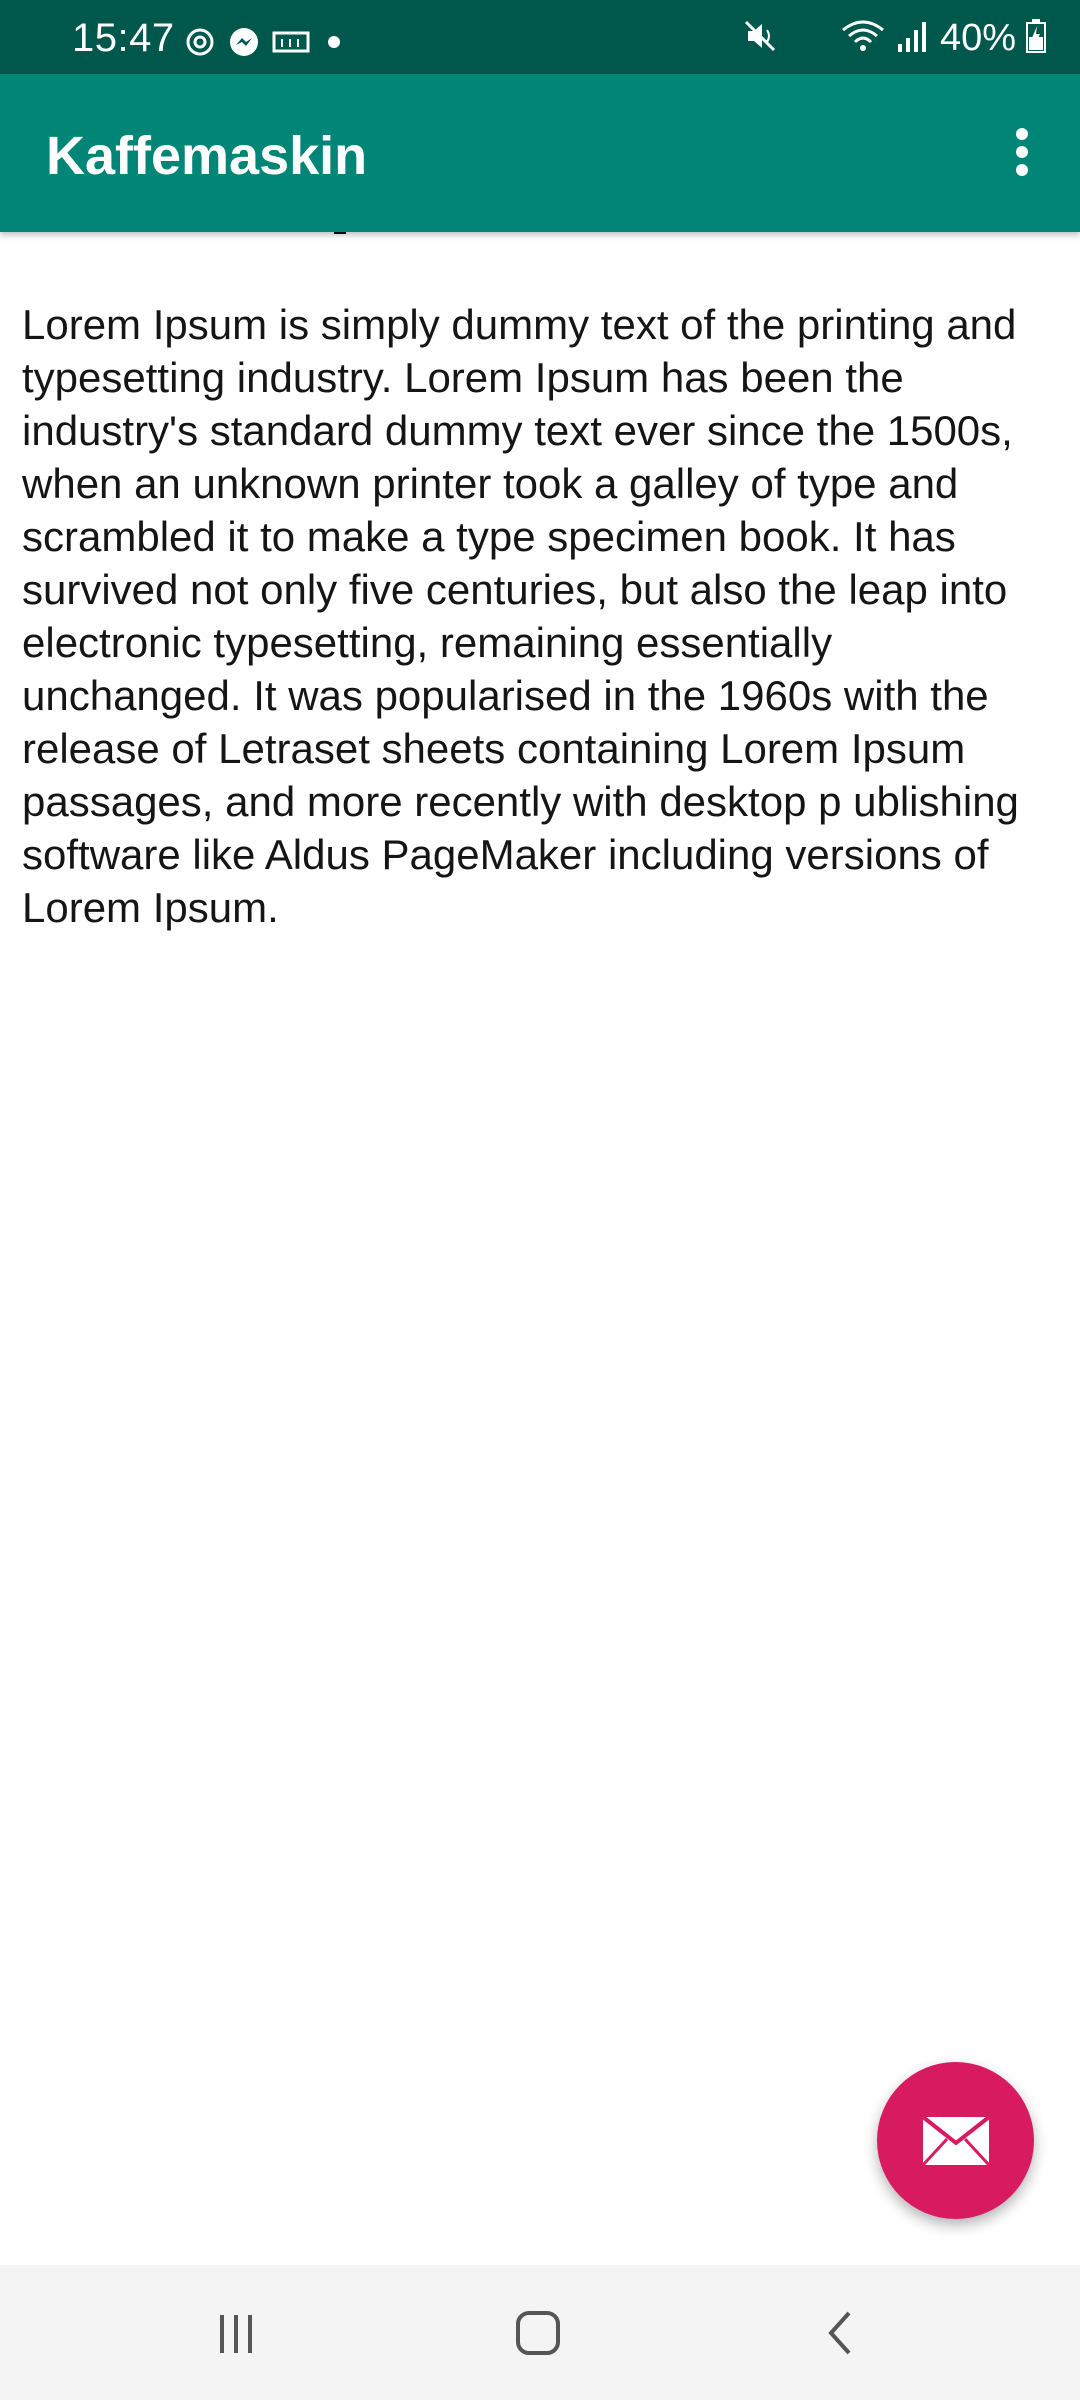 The image size is (1080, 2400). I want to click on overflow-menu-button, so click(1022, 152).